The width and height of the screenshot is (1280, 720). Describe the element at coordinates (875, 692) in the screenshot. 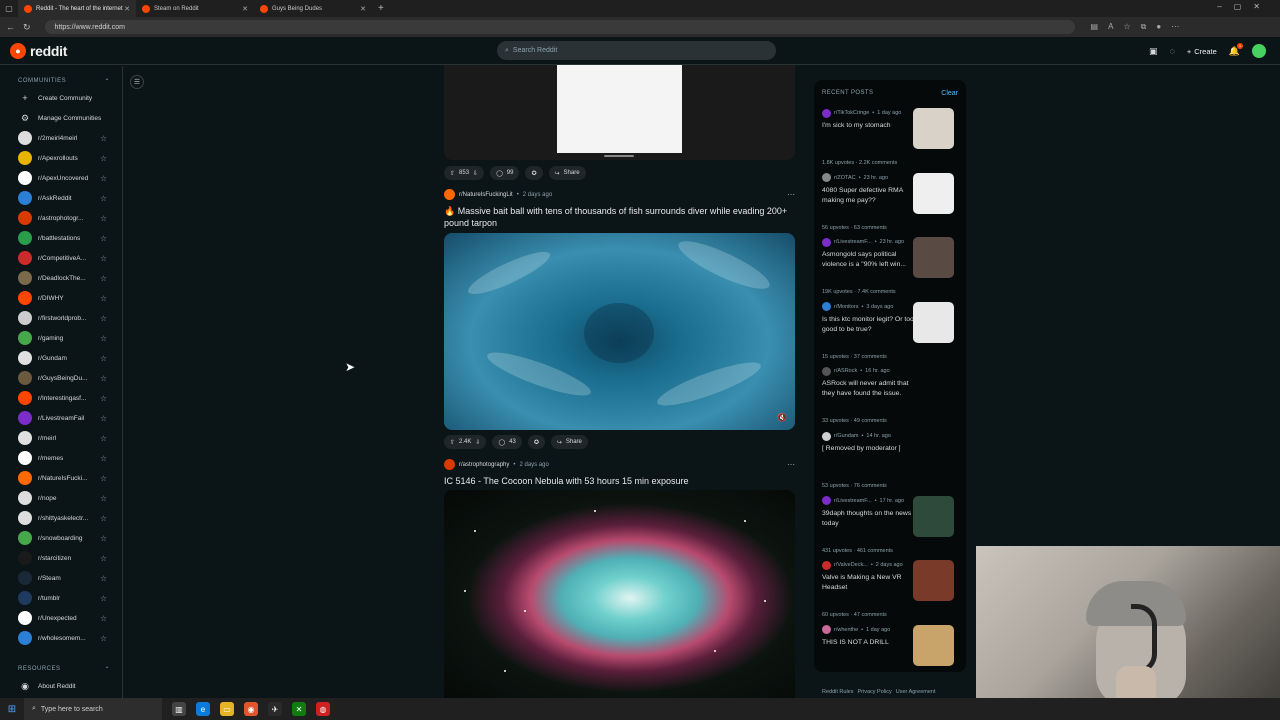

I see `footer-link: Privacy Policy` at that location.